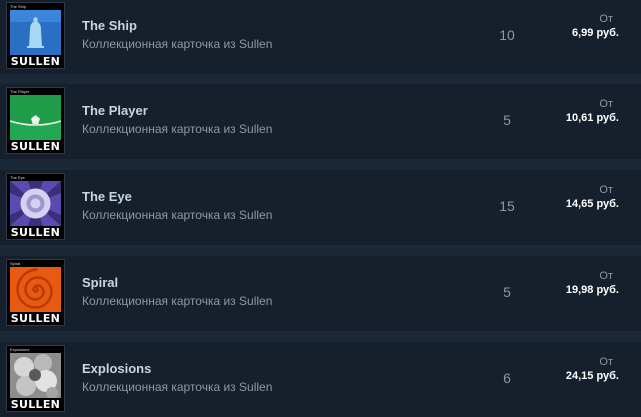 Image resolution: width=641 pixels, height=417 pixels. What do you see at coordinates (592, 204) in the screenshot?
I see `price-amount: 14,65 руб.` at bounding box center [592, 204].